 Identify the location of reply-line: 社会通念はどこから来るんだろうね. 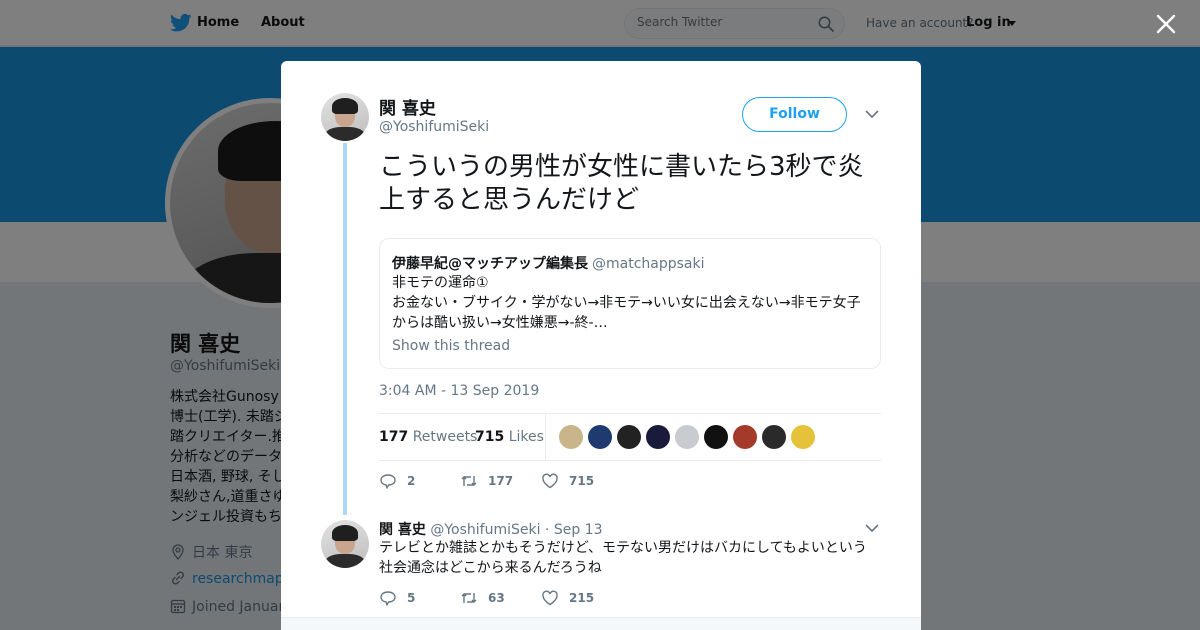
(490, 568).